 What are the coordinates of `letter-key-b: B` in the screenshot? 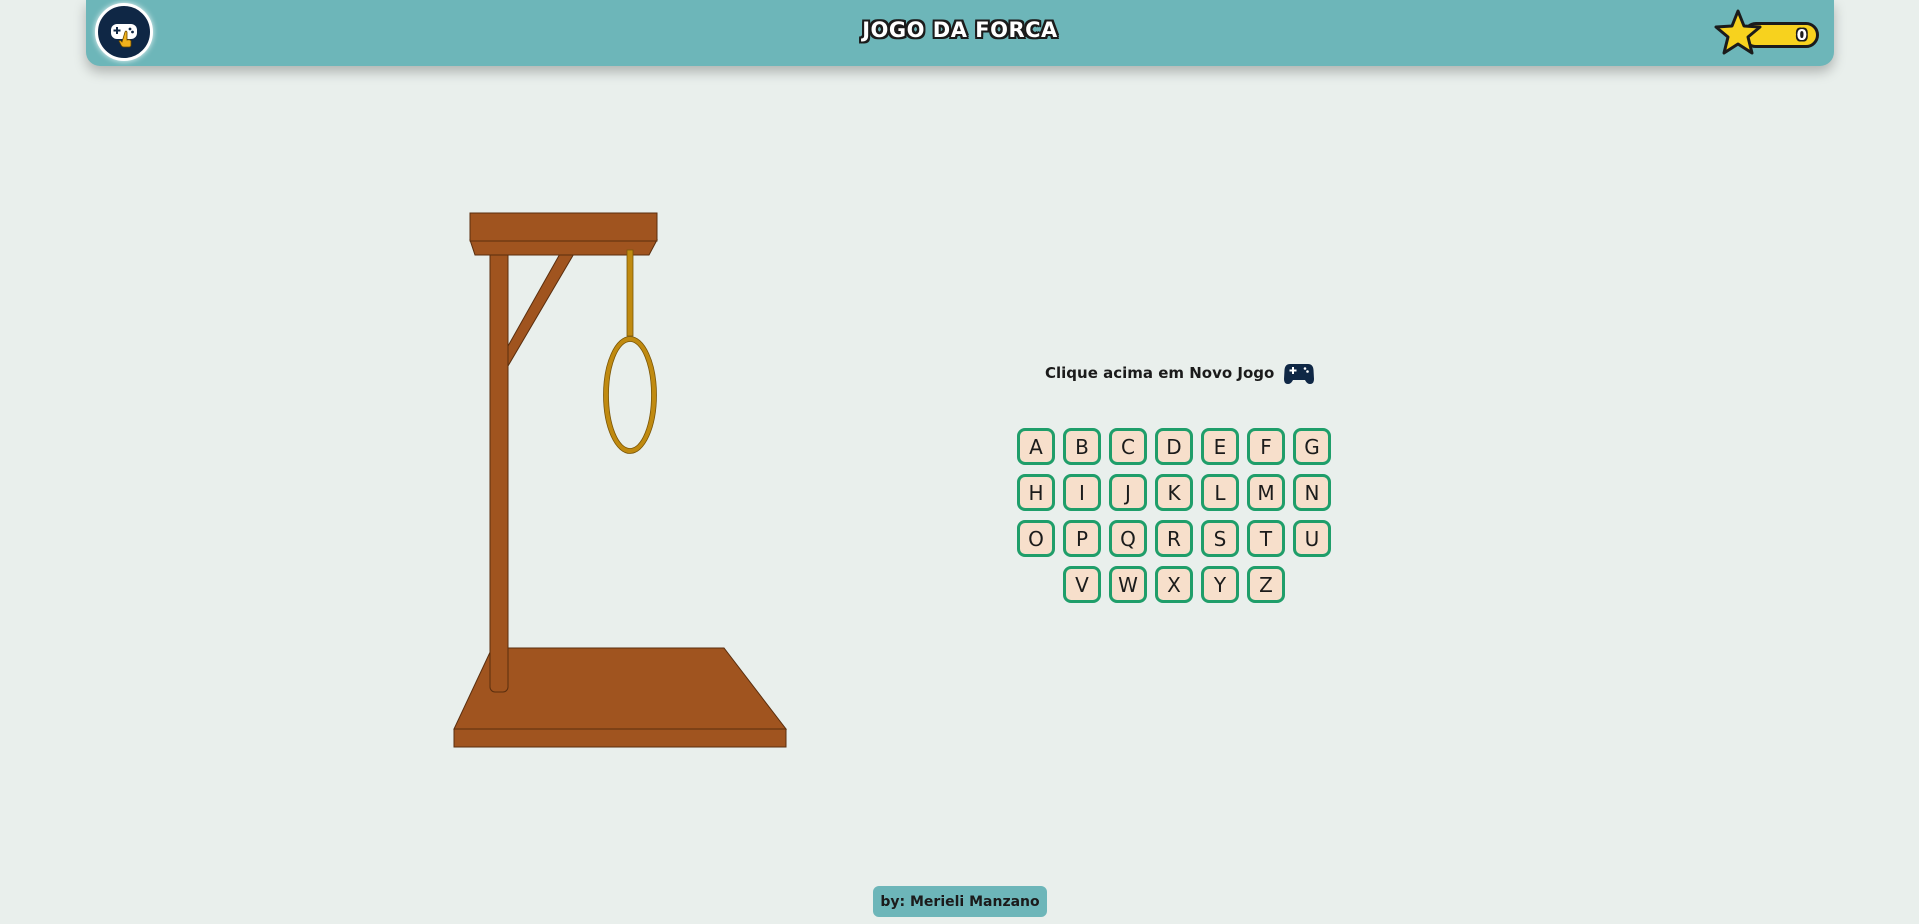 It's located at (1082, 446).